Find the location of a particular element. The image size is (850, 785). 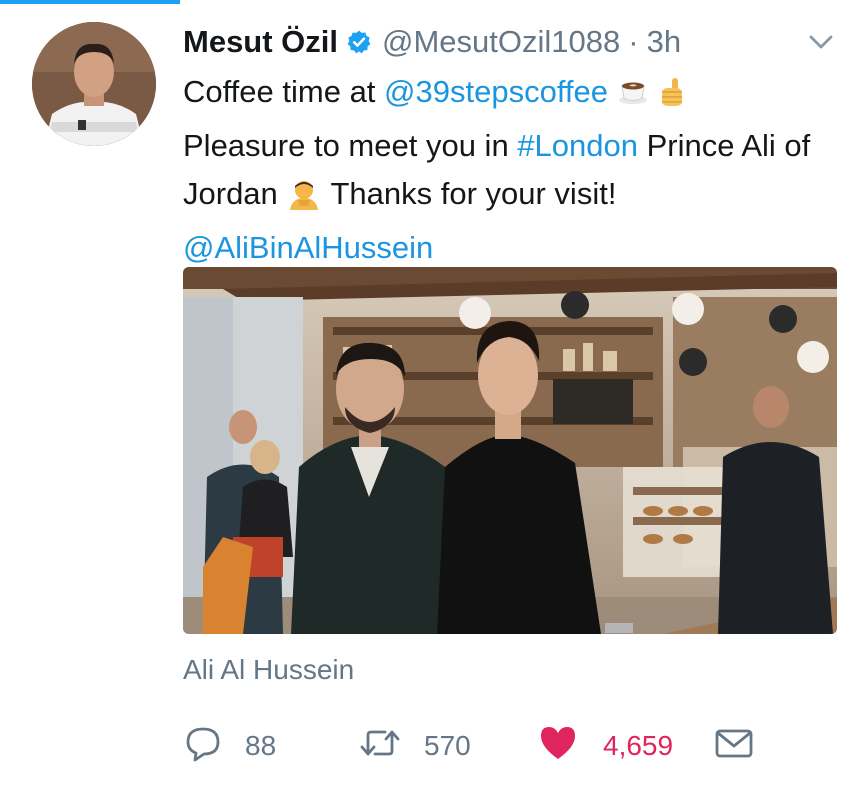

mention-link: @AliBinAlHussein is located at coordinates (308, 247).